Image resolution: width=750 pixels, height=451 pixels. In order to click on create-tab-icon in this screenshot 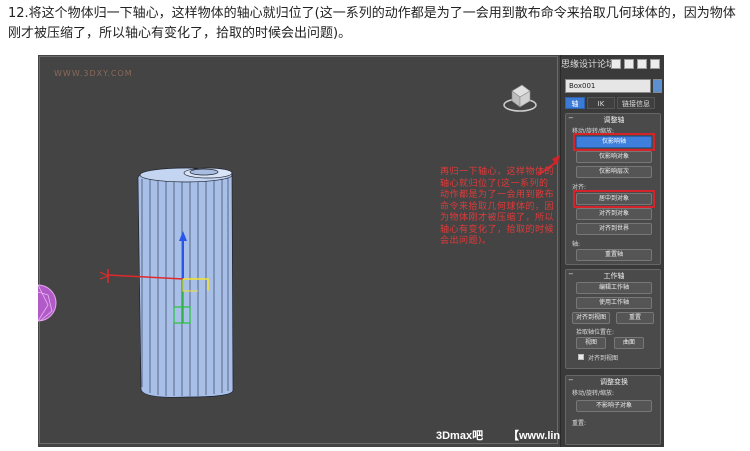, I will do `click(616, 64)`.